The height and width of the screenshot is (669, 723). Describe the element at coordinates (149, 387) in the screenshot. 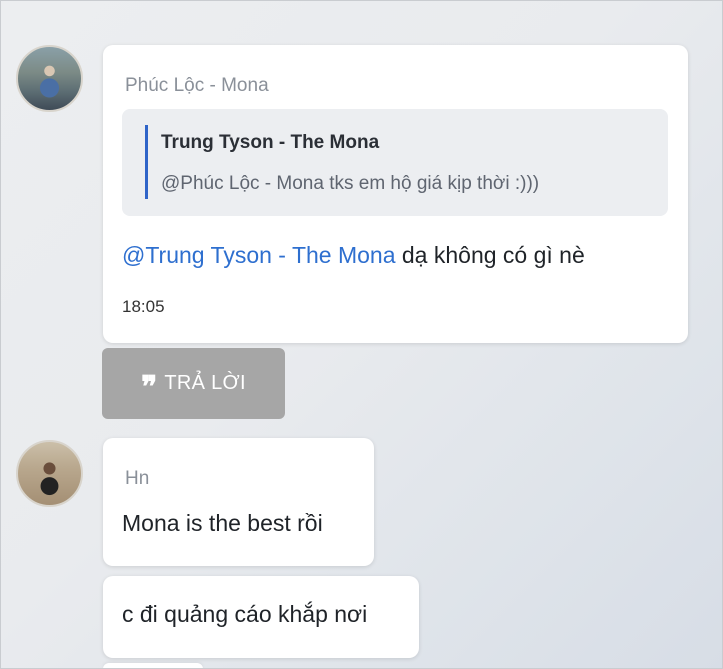

I see `quote-icon: ❞` at that location.